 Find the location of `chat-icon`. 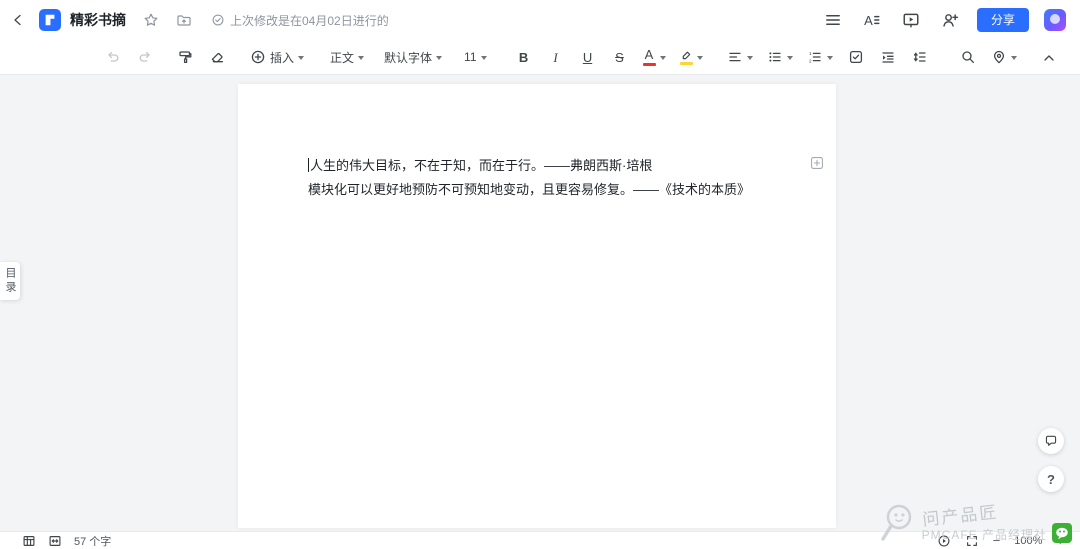

chat-icon is located at coordinates (1051, 440).